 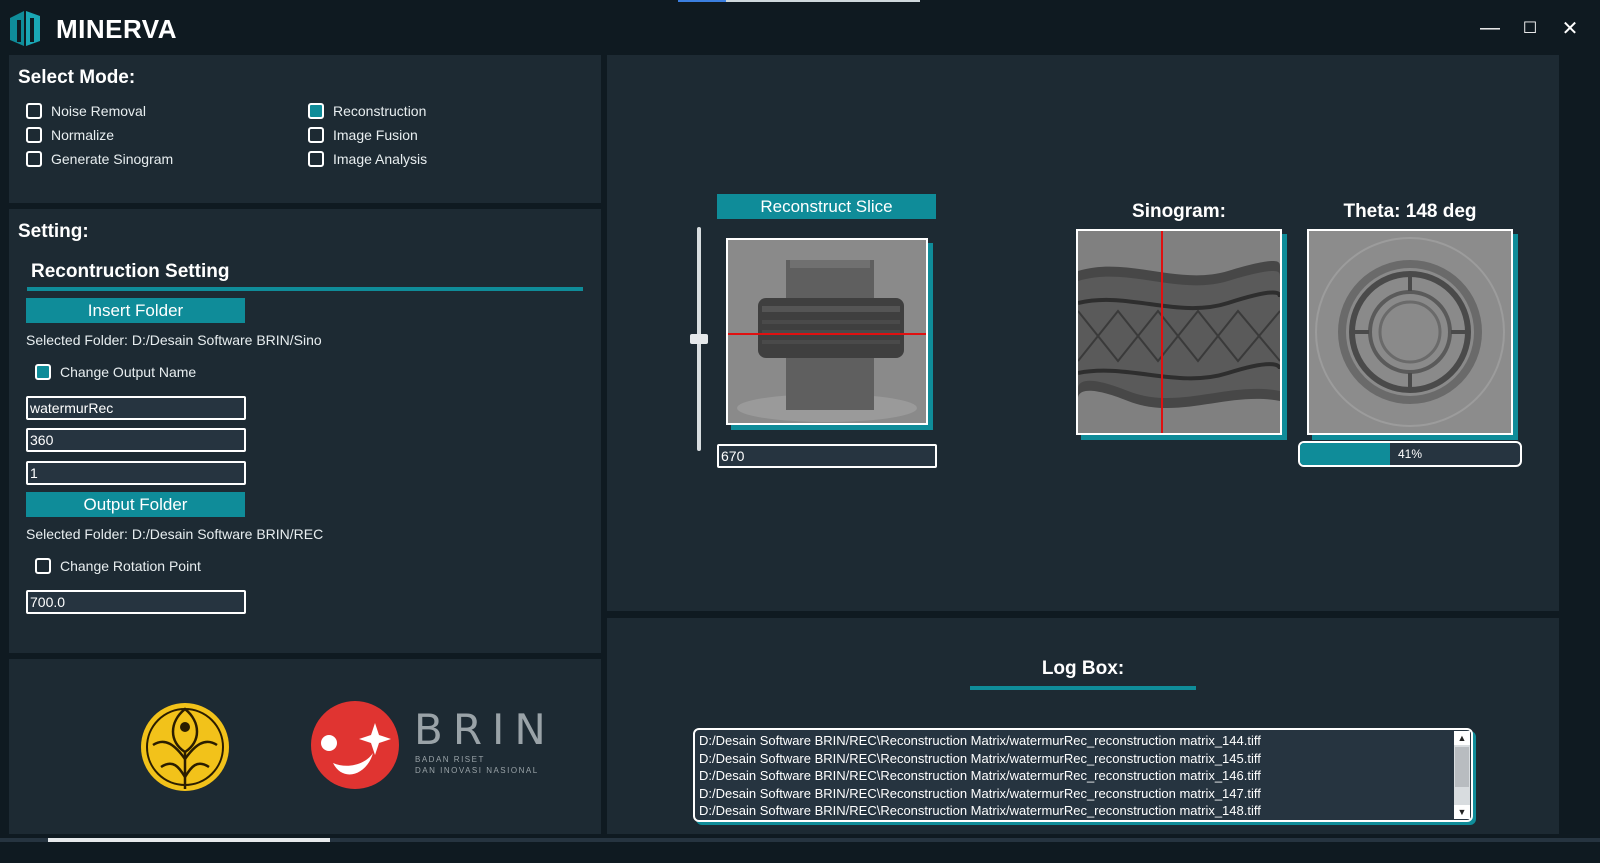 I want to click on mode-option-image-analysis: Image Analysis, so click(x=367, y=159).